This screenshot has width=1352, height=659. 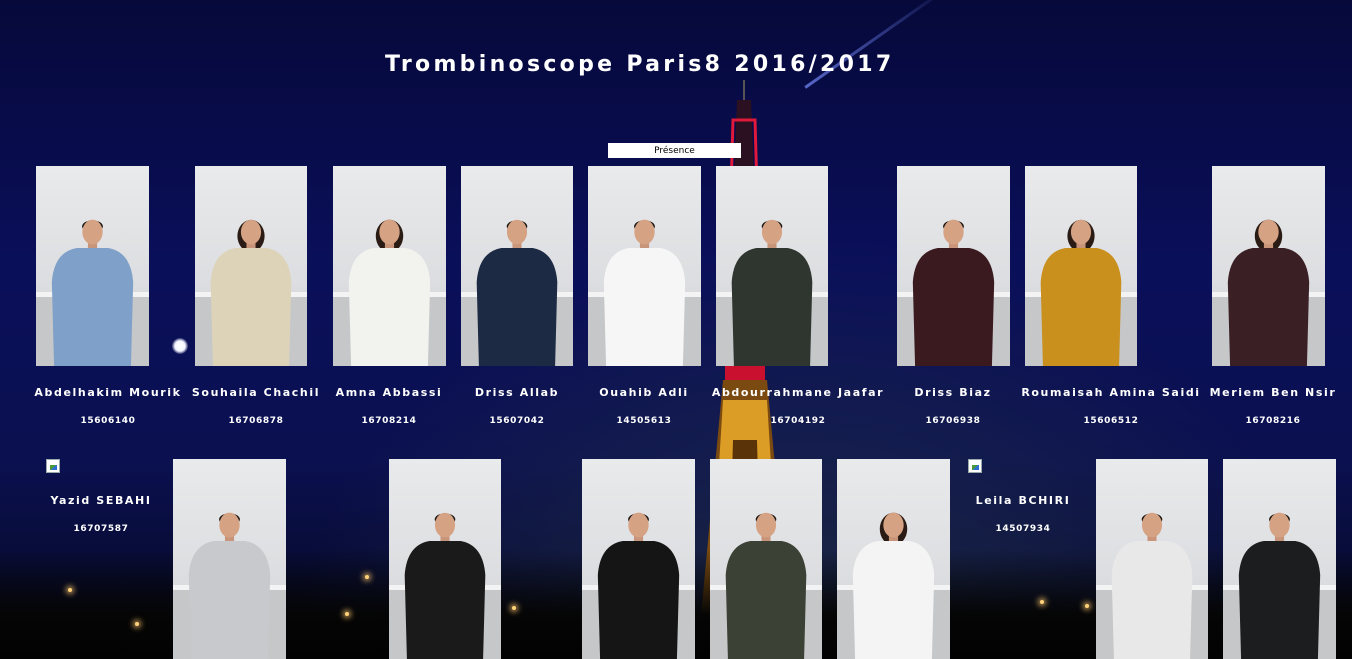 What do you see at coordinates (108, 421) in the screenshot?
I see `student-id: 15606140` at bounding box center [108, 421].